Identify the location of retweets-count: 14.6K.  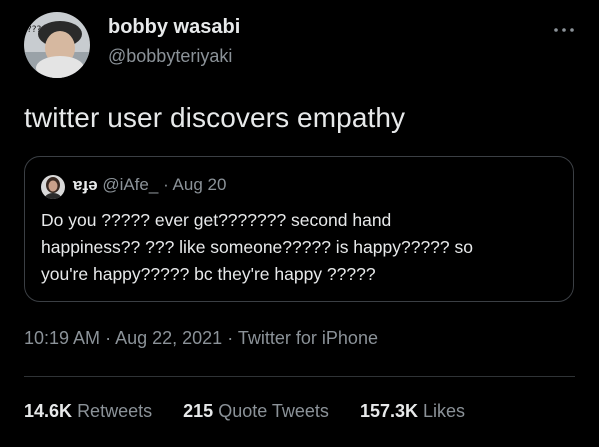
(48, 411).